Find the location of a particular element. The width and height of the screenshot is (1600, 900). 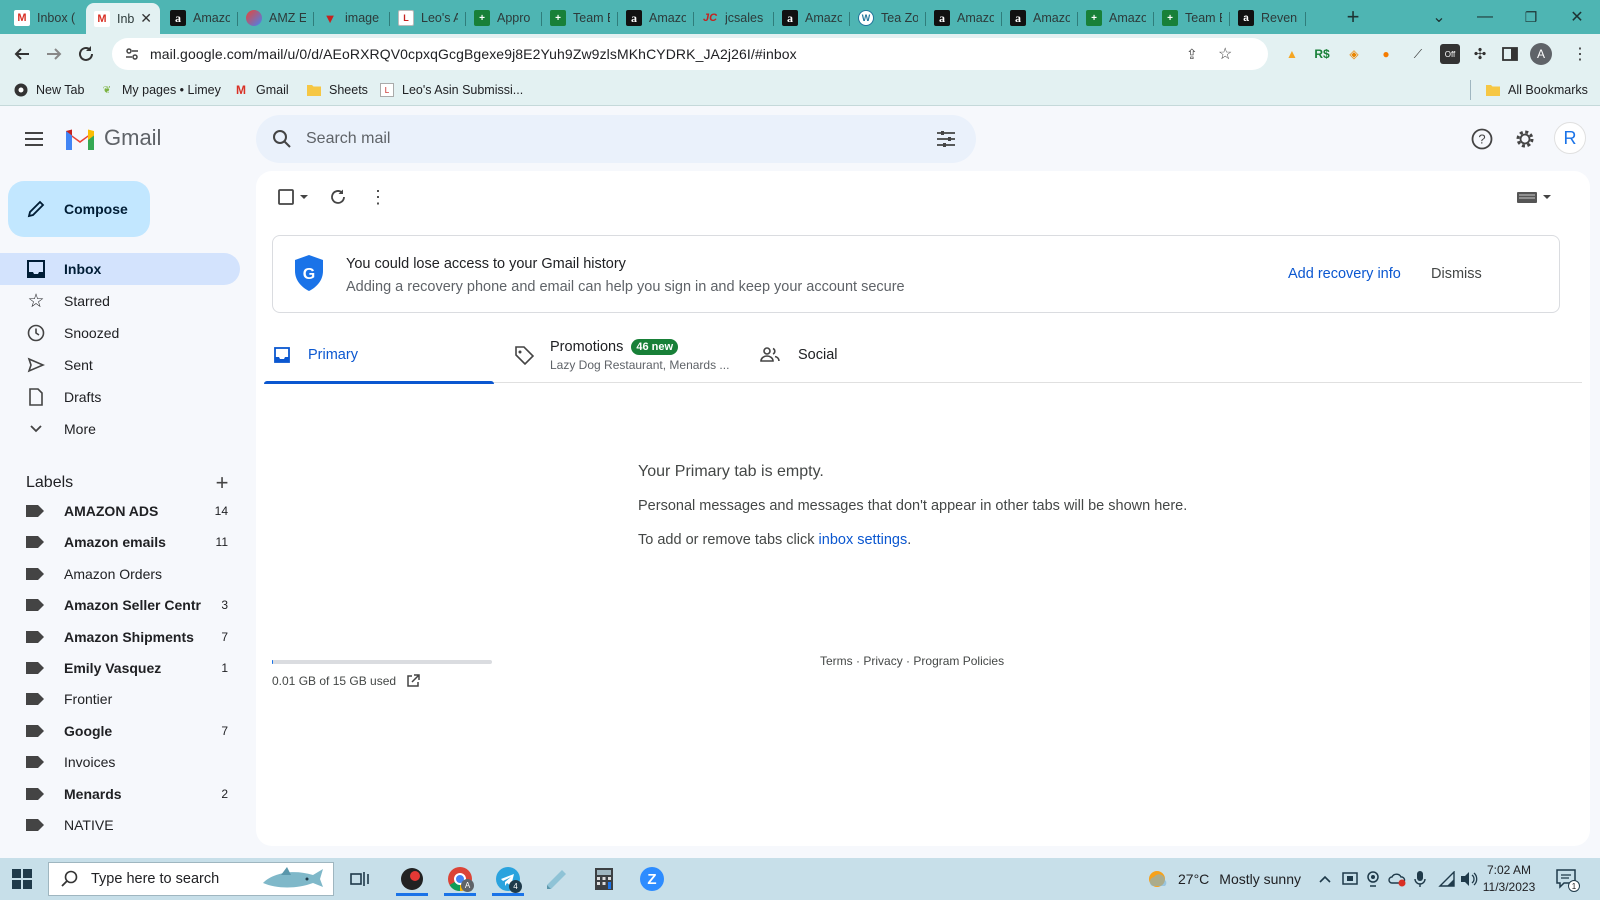

open-external-icon is located at coordinates (413, 681).